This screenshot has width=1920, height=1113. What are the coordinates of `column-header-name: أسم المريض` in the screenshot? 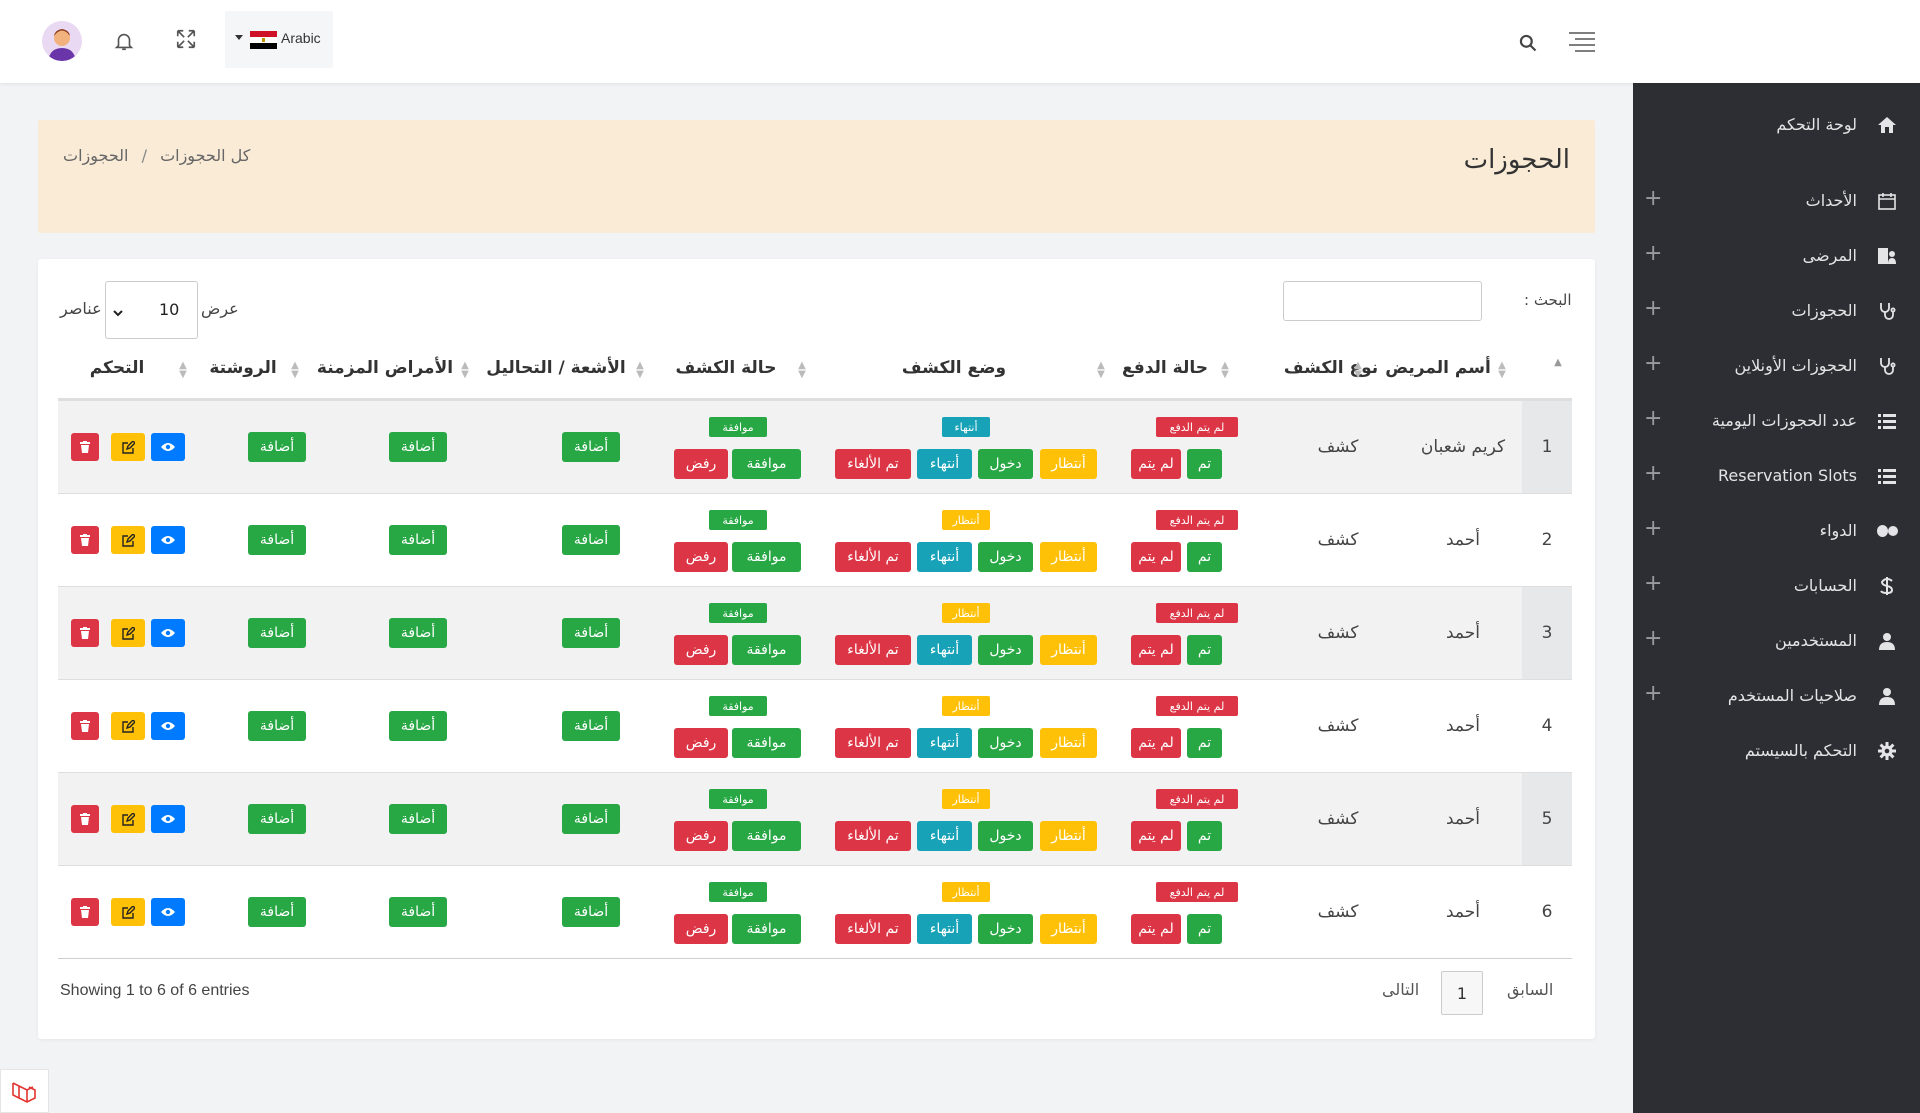 It's located at (1438, 368).